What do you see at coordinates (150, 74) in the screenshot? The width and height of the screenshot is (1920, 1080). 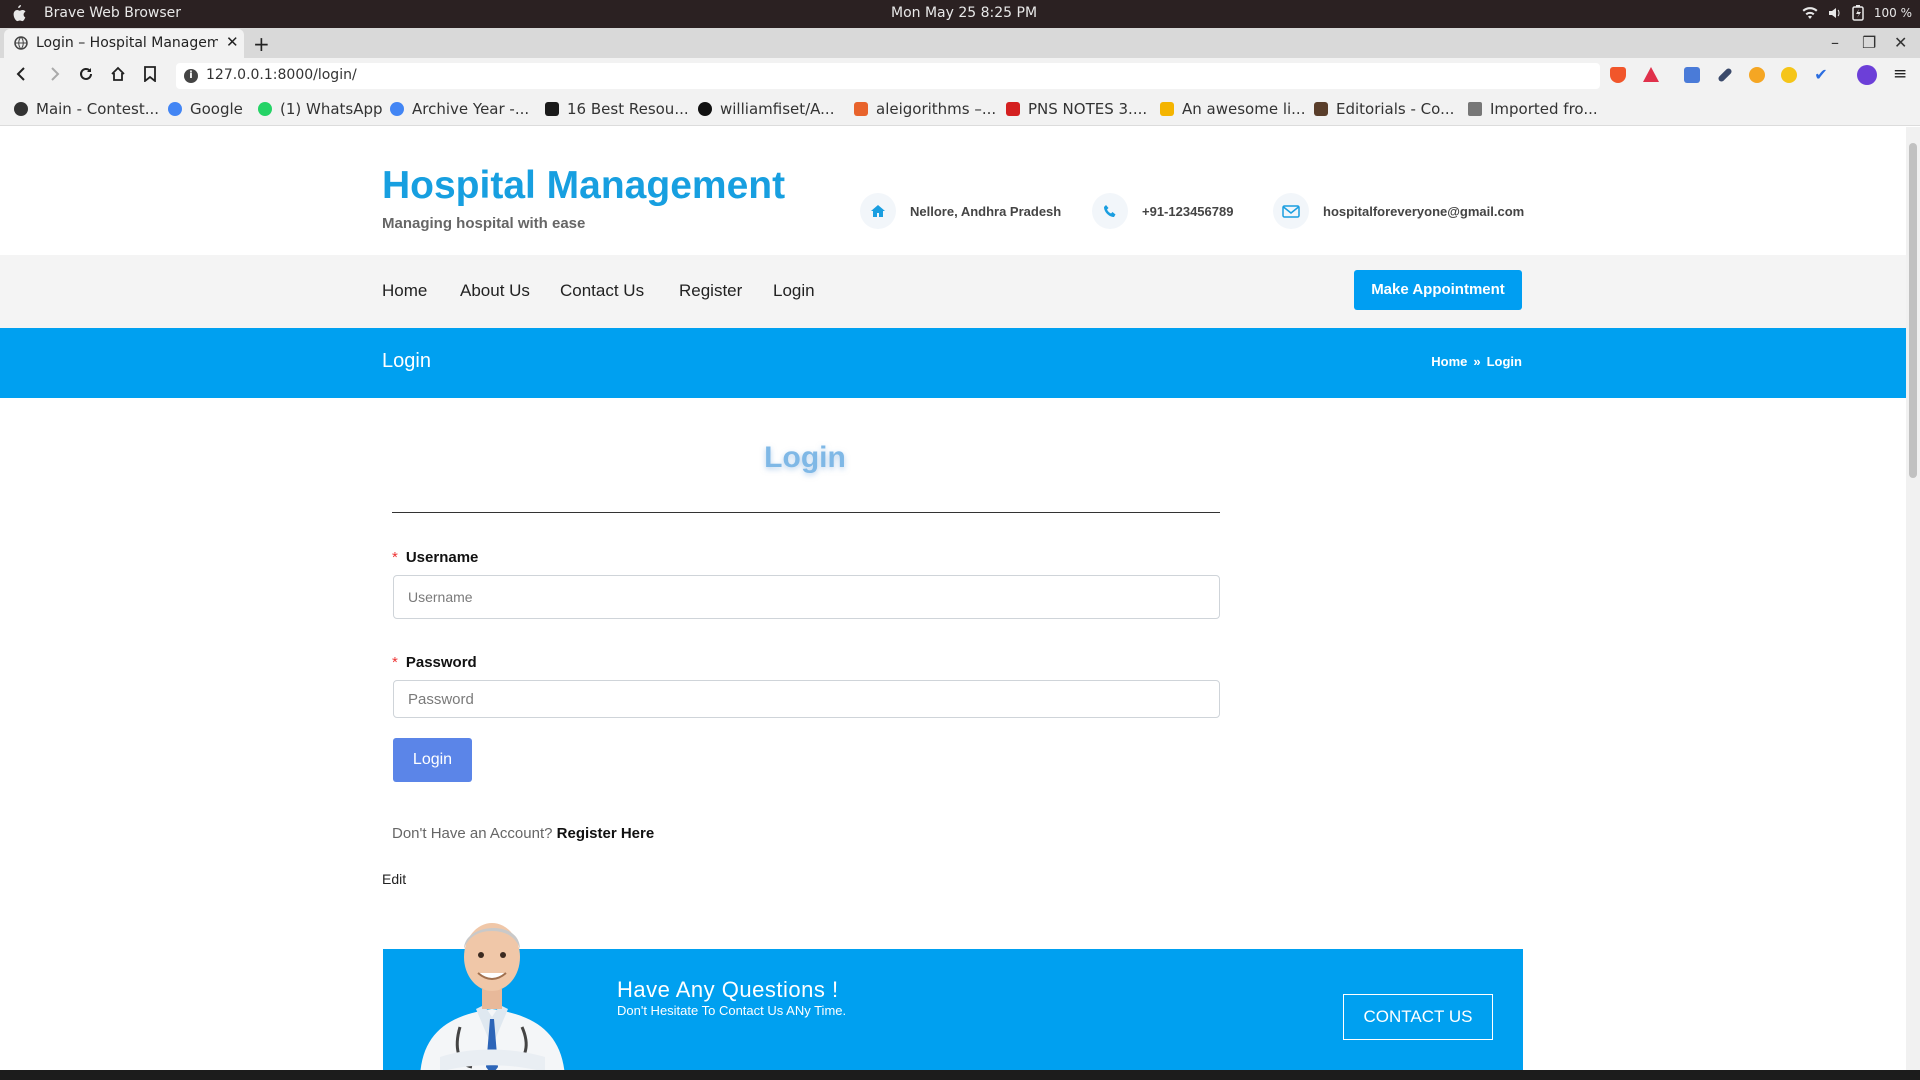 I see `bookmark-icon` at bounding box center [150, 74].